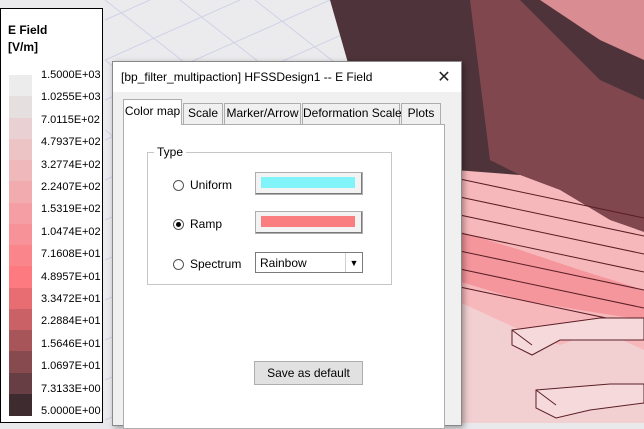 The height and width of the screenshot is (429, 644). Describe the element at coordinates (71, 321) in the screenshot. I see `legend-value-label: 2.2884E+01` at that location.